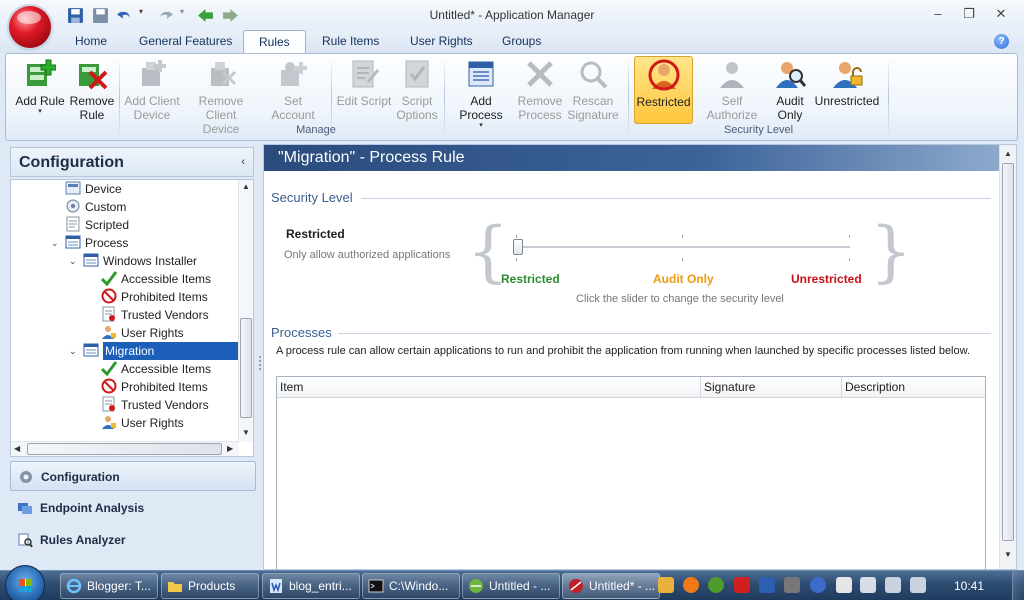 This screenshot has height=600, width=1024. What do you see at coordinates (489, 387) in the screenshot?
I see `column-header-item: Item` at bounding box center [489, 387].